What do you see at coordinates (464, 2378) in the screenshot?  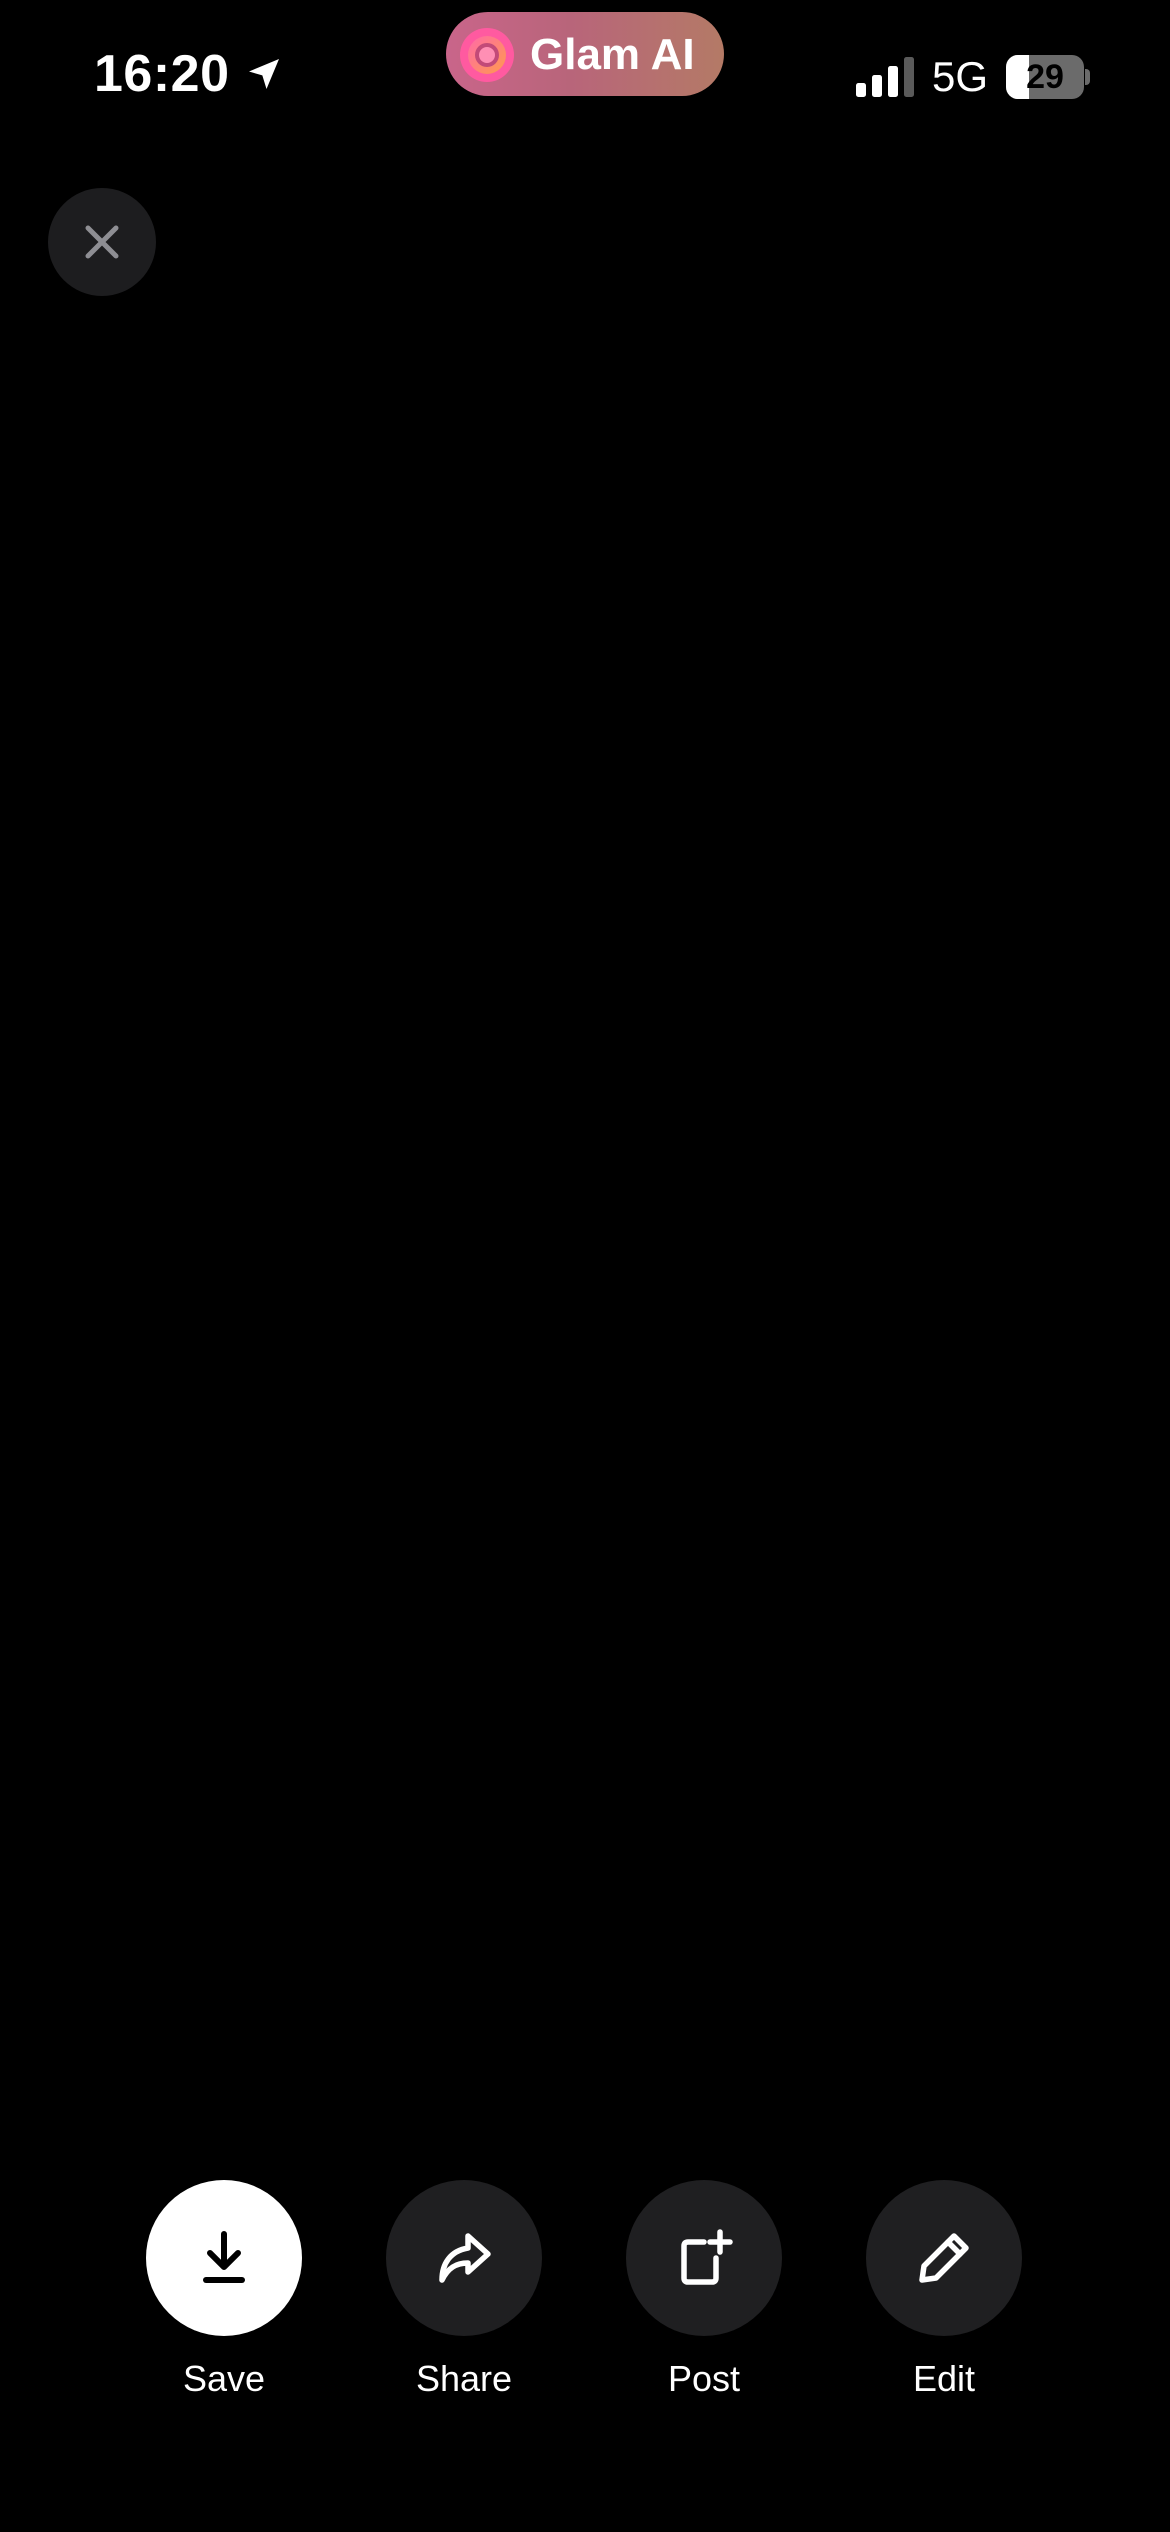 I see `share-label: Share` at bounding box center [464, 2378].